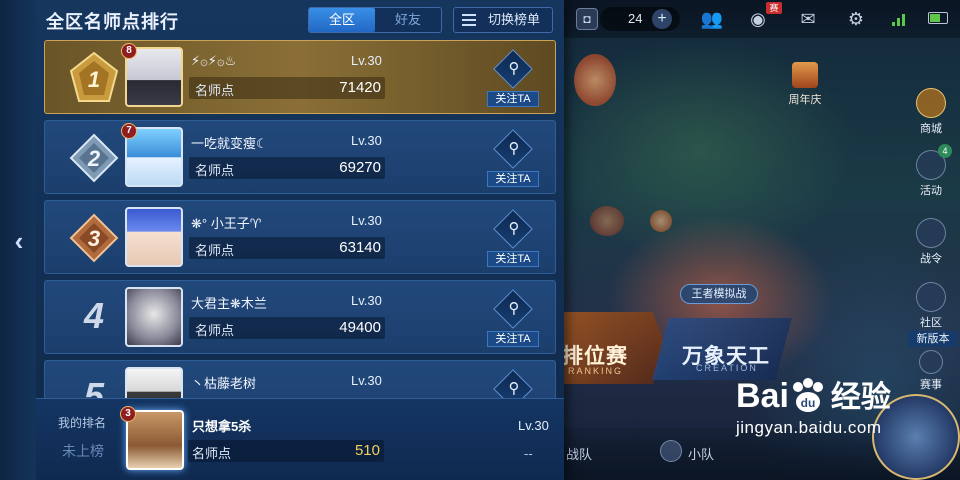 The image size is (960, 480). Describe the element at coordinates (727, 368) in the screenshot. I see `creation-mode-sublabel: CREATION` at that location.